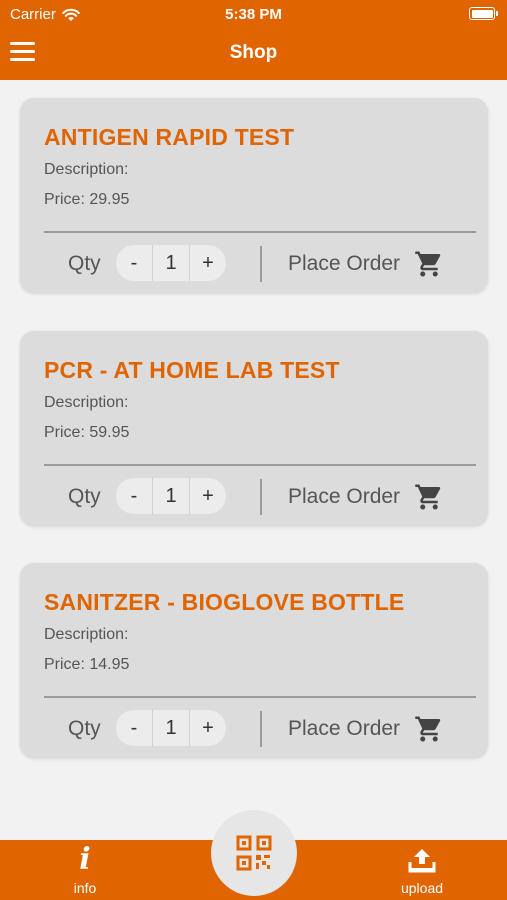  What do you see at coordinates (169, 137) in the screenshot?
I see `product-name: ANTIGEN RAPID TEST` at bounding box center [169, 137].